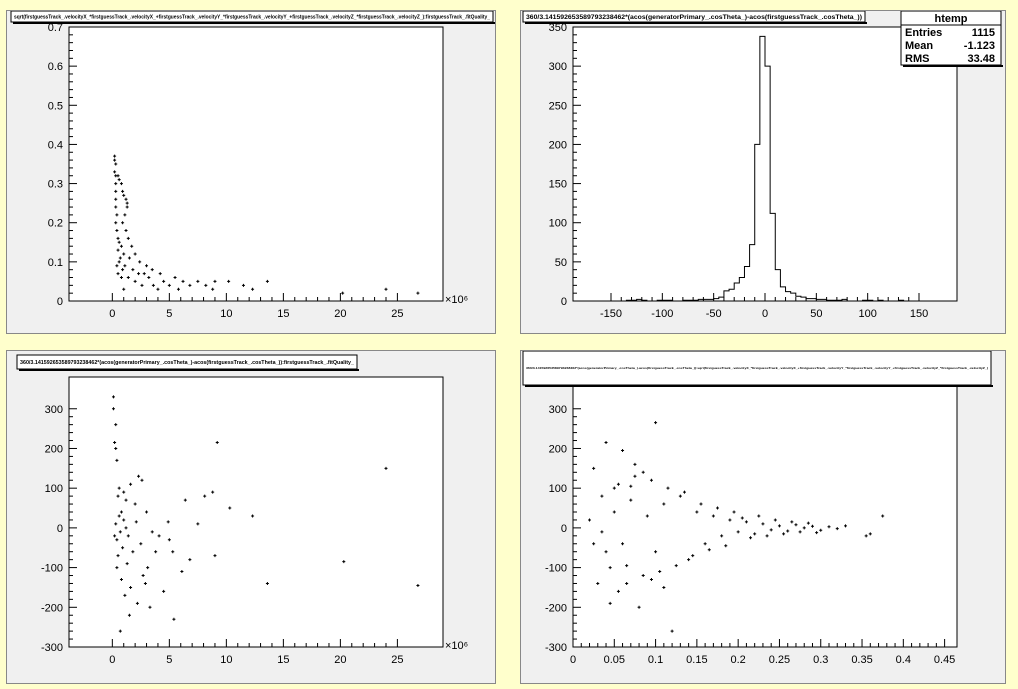  Describe the element at coordinates (611, 314) in the screenshot. I see `x-tick-label: -150` at that location.